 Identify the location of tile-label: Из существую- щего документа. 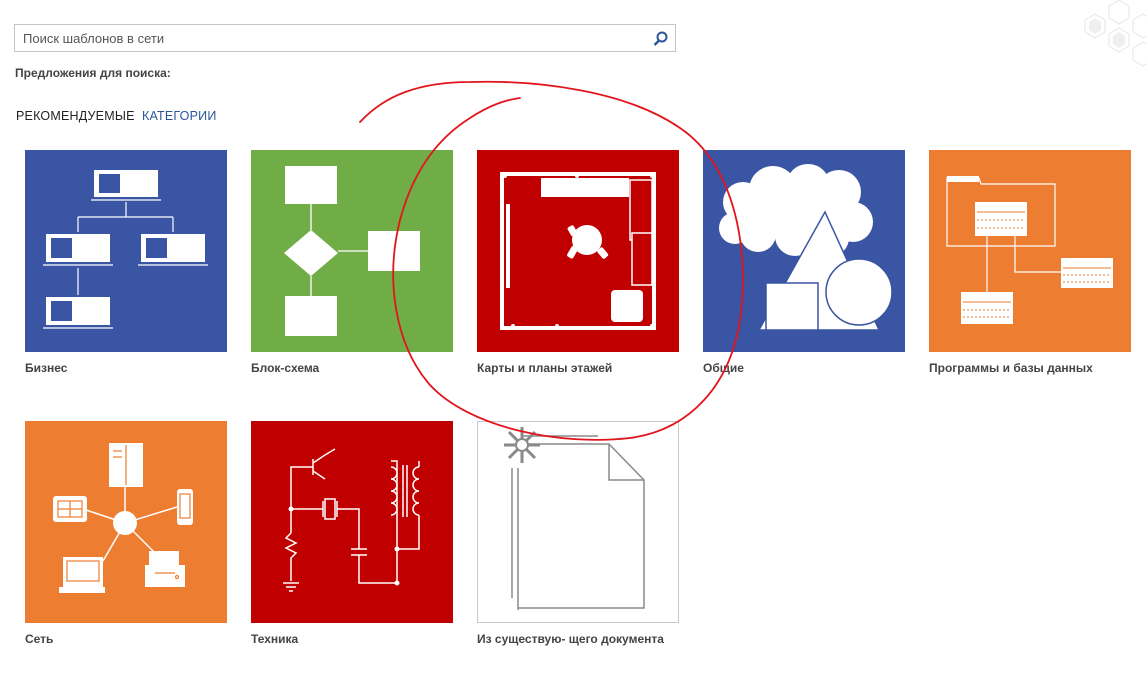
(570, 639).